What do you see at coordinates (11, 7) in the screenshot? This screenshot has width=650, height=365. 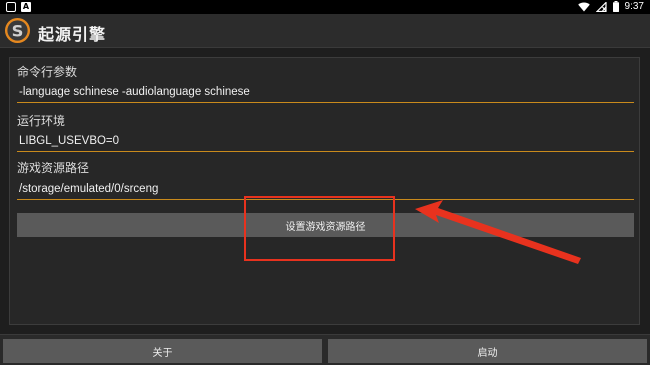 I see `square-icon` at bounding box center [11, 7].